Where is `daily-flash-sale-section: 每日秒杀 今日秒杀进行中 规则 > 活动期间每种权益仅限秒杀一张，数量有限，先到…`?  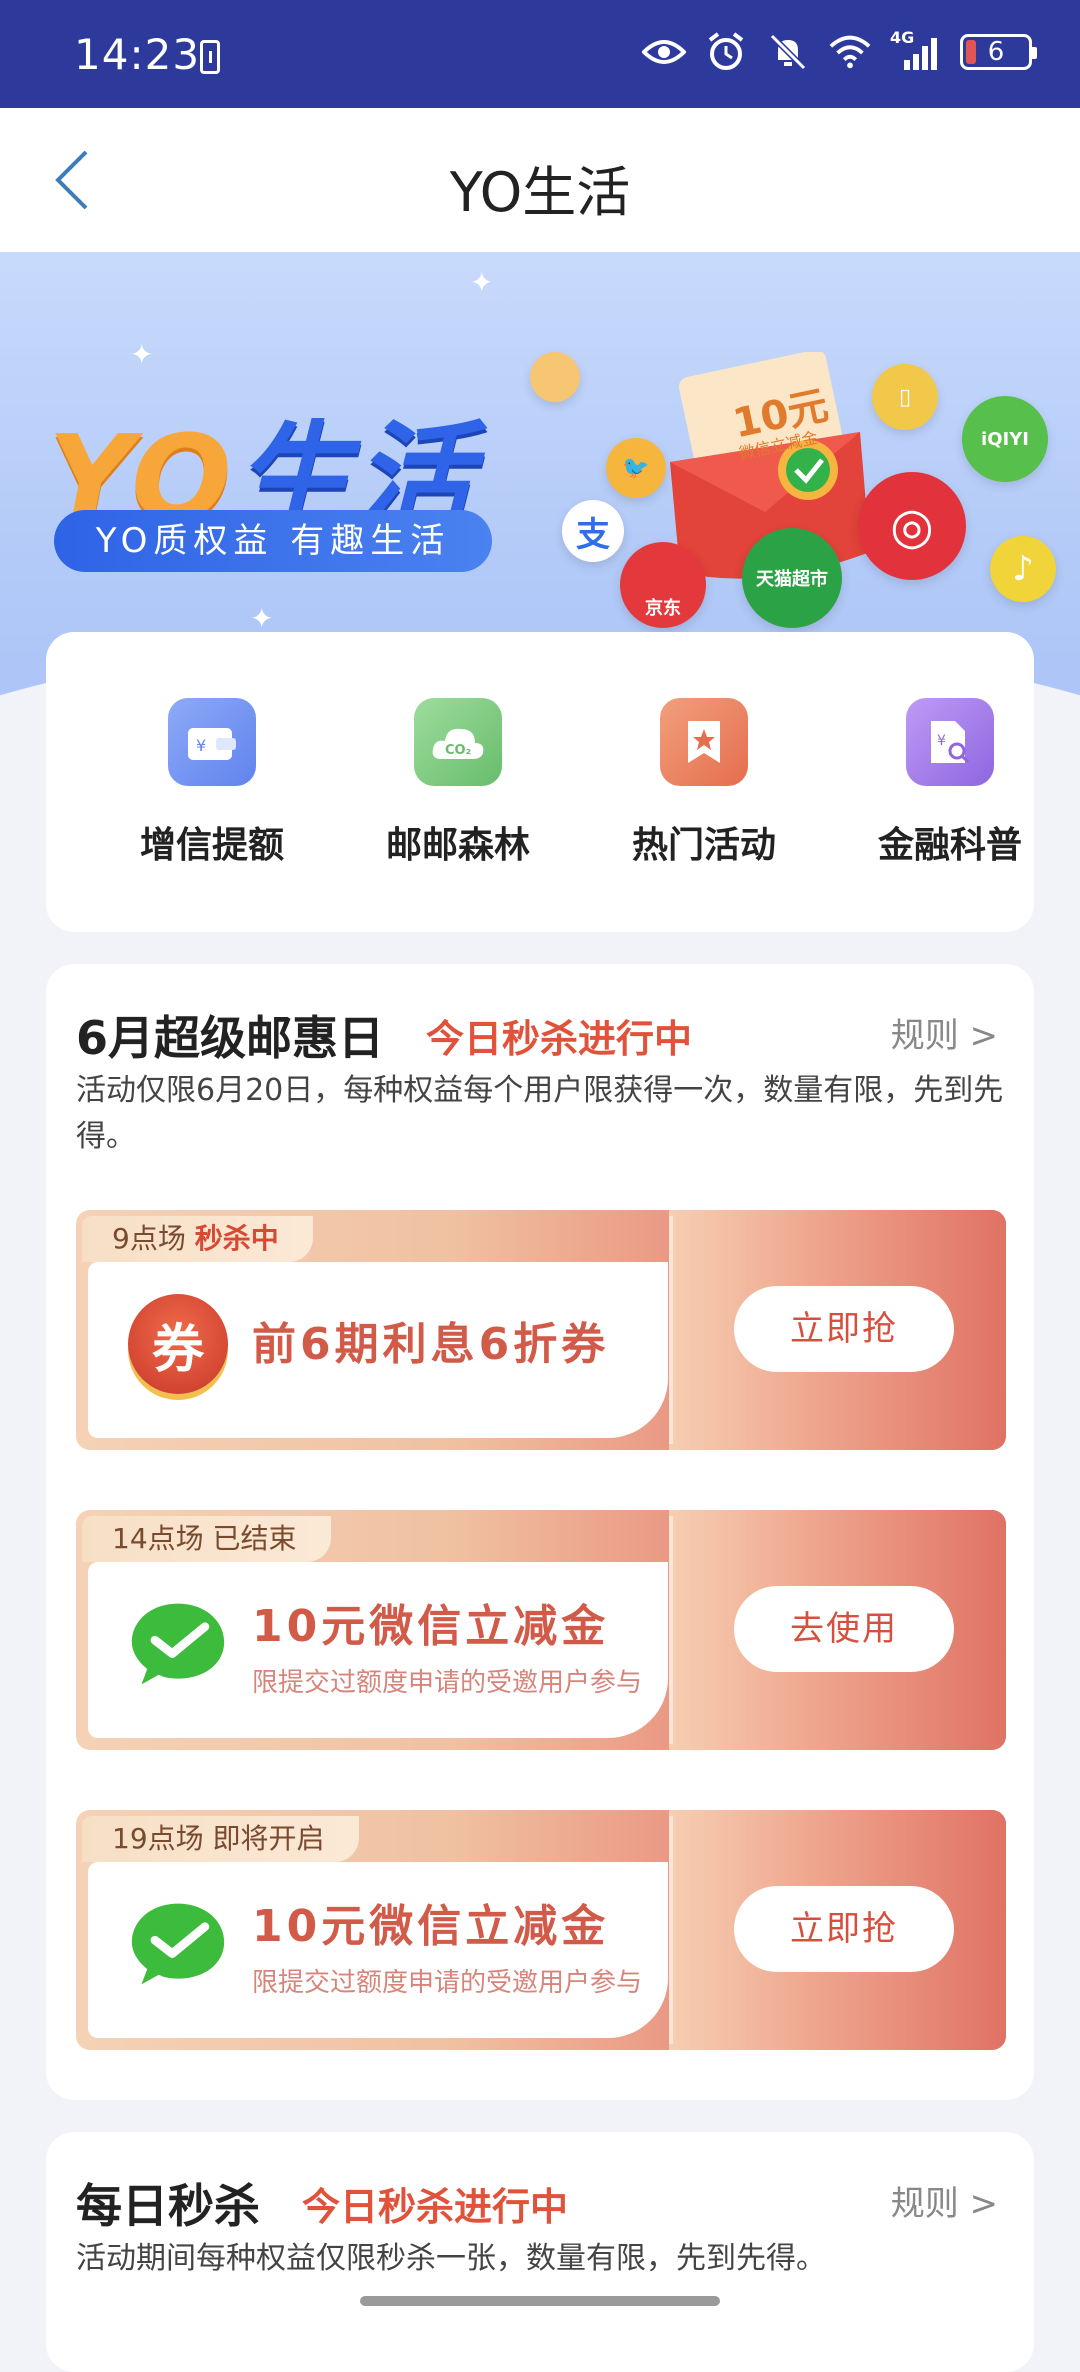 daily-flash-sale-section: 每日秒杀 今日秒杀进行中 规则 > 活动期间每种权益仅限秒杀一张，数量有限，先到… is located at coordinates (540, 2252).